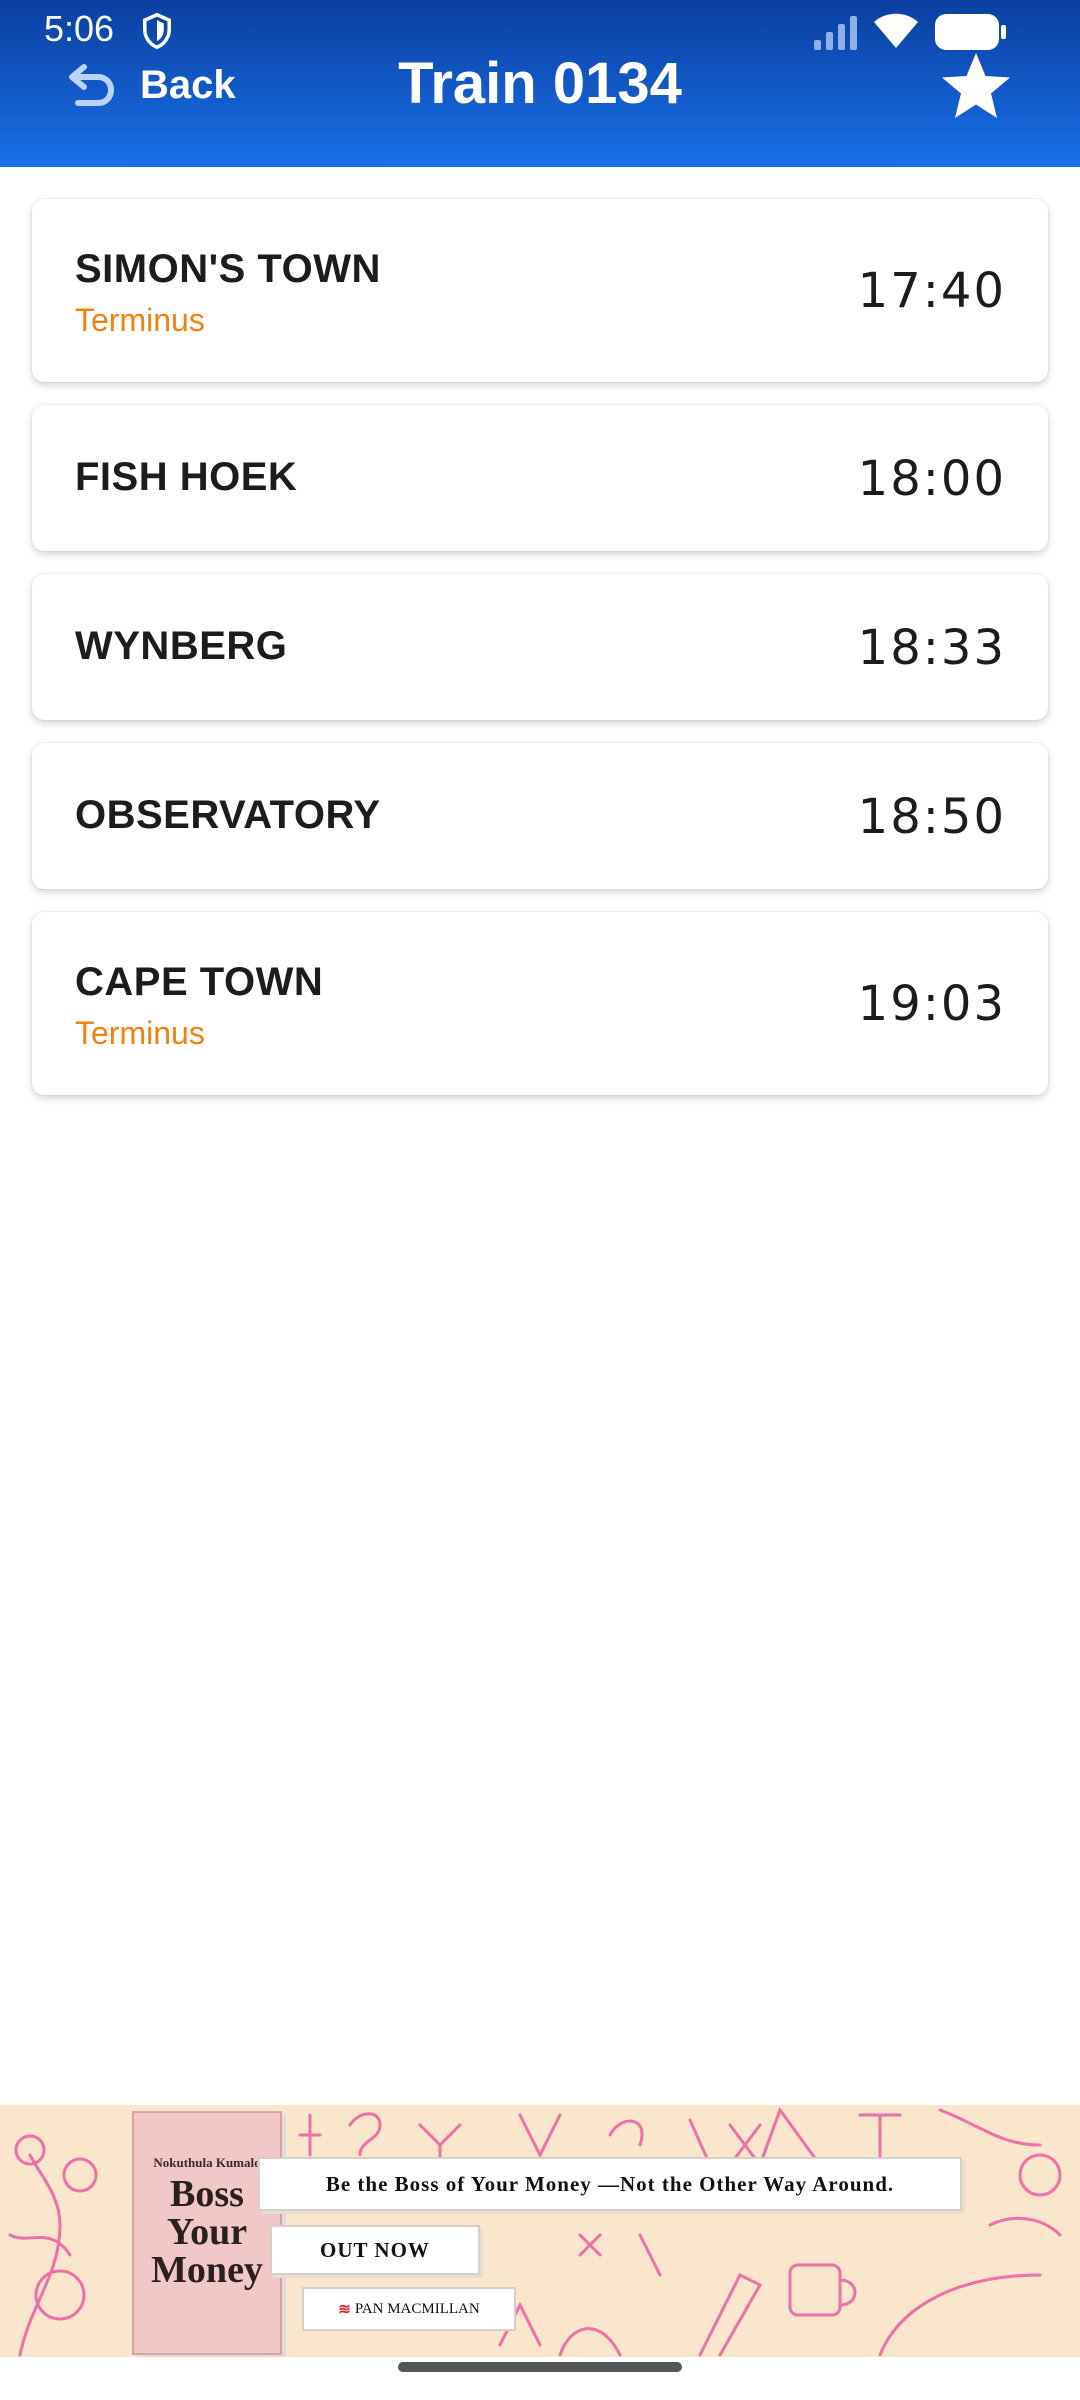  What do you see at coordinates (375, 2250) in the screenshot?
I see `ad-cta-button: OUT NOW` at bounding box center [375, 2250].